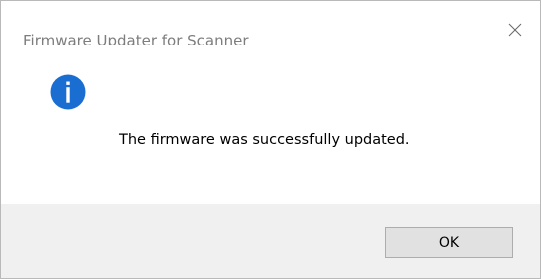 Image resolution: width=541 pixels, height=279 pixels. What do you see at coordinates (68, 92) in the screenshot?
I see `info-icon` at bounding box center [68, 92].